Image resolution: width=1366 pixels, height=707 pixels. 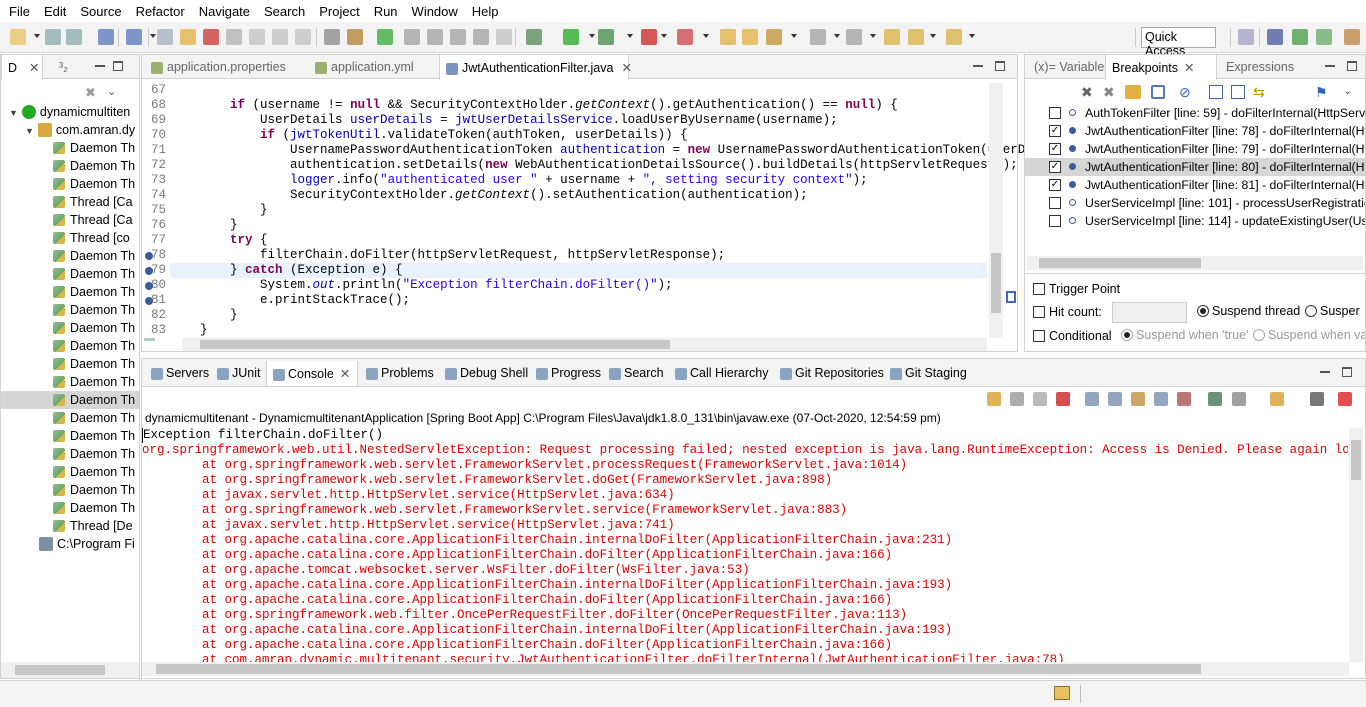 I want to click on refresh-icon, so click(x=994, y=399).